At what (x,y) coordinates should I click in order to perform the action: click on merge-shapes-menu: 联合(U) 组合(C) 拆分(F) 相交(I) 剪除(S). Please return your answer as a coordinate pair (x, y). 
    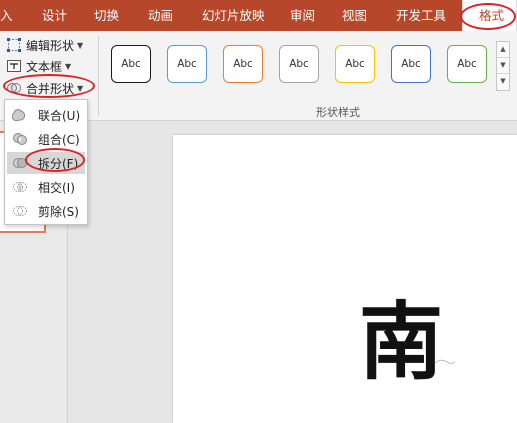
    Looking at the image, I should click on (46, 162).